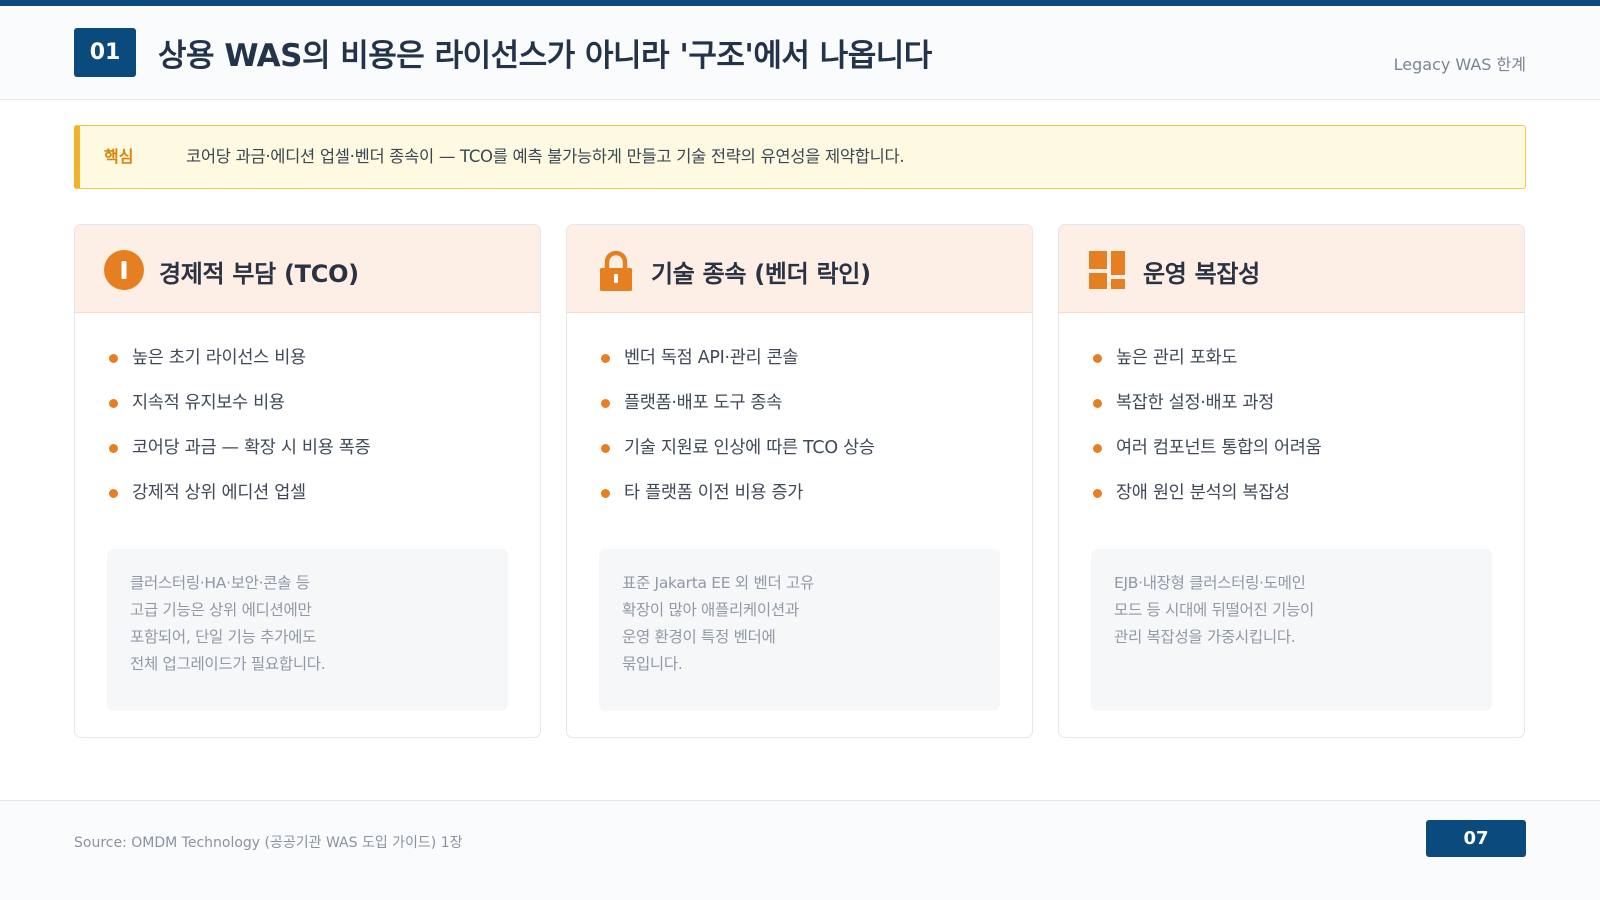 This screenshot has height=900, width=1600. I want to click on grid-blocks-icon, so click(1107, 270).